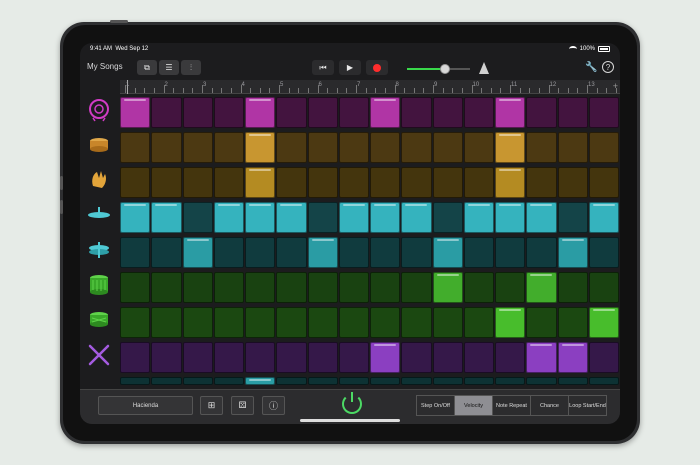 The width and height of the screenshot is (700, 465). What do you see at coordinates (242, 405) in the screenshot?
I see `randomize-dice-icon: ⚄` at bounding box center [242, 405].